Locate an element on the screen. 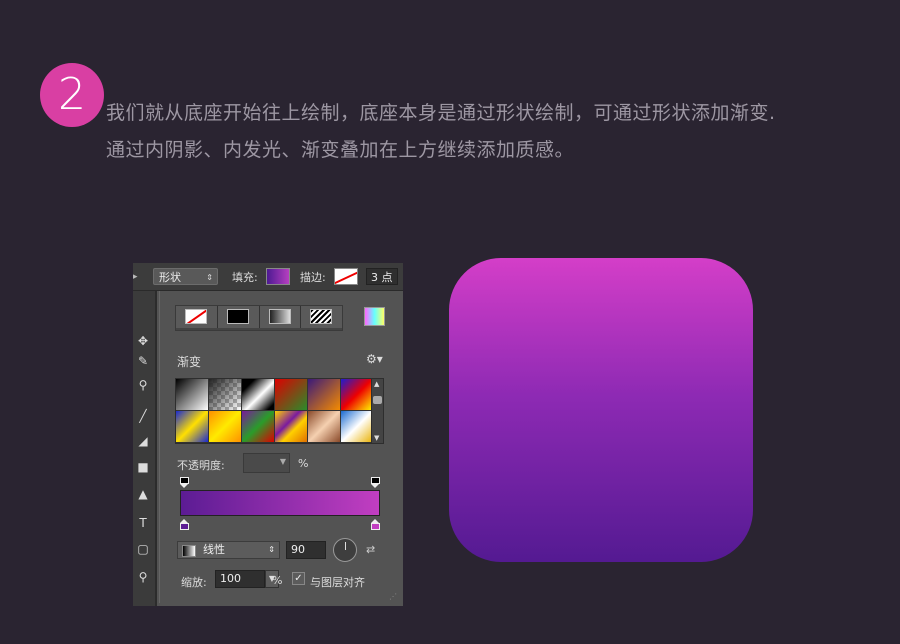  gradient-bar is located at coordinates (280, 503).